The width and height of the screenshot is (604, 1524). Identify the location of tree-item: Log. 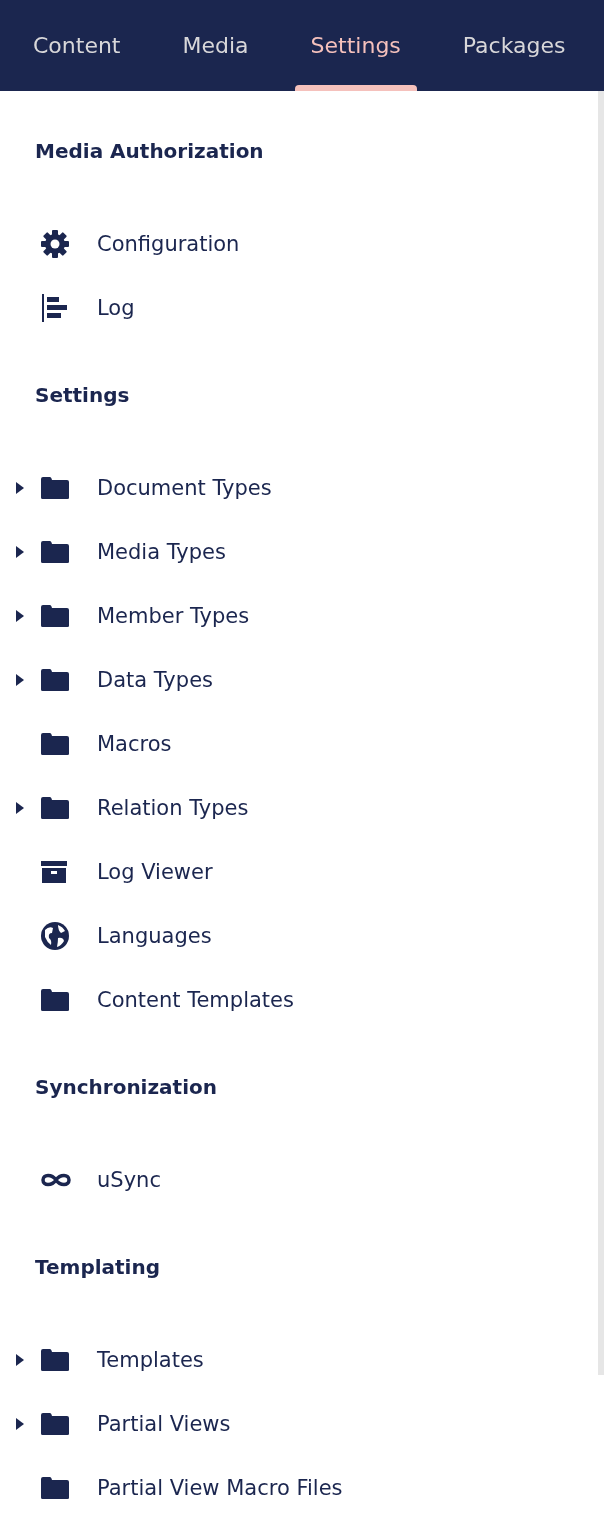
(116, 308).